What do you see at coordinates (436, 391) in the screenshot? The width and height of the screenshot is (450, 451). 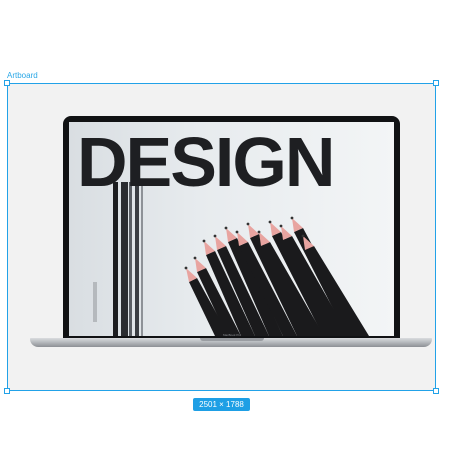 I see `selection-handle-bottom-right` at bounding box center [436, 391].